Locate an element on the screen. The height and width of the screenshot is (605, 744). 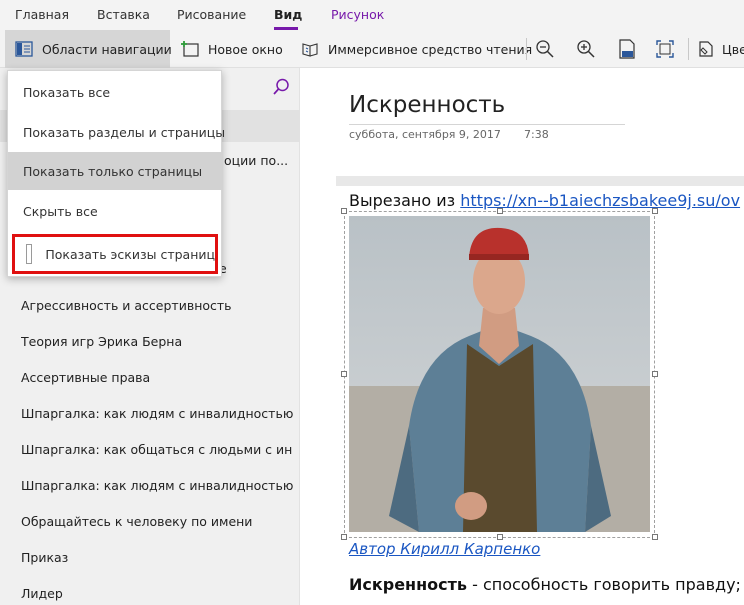
immersive-reader-label: Иммерсивное средство чтения is located at coordinates (430, 49).